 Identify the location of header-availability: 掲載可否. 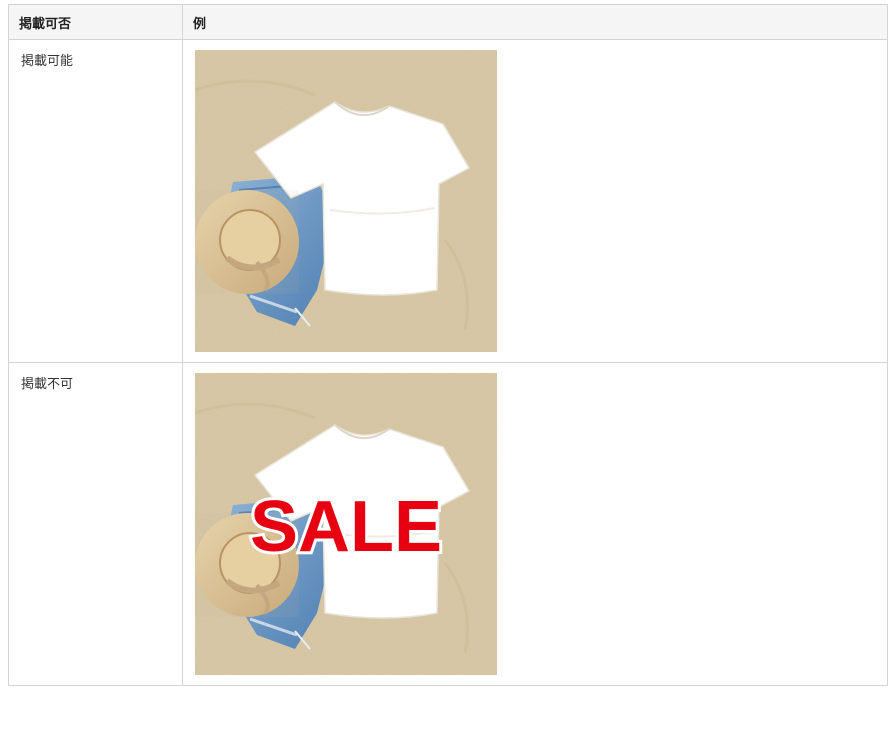
(95, 22).